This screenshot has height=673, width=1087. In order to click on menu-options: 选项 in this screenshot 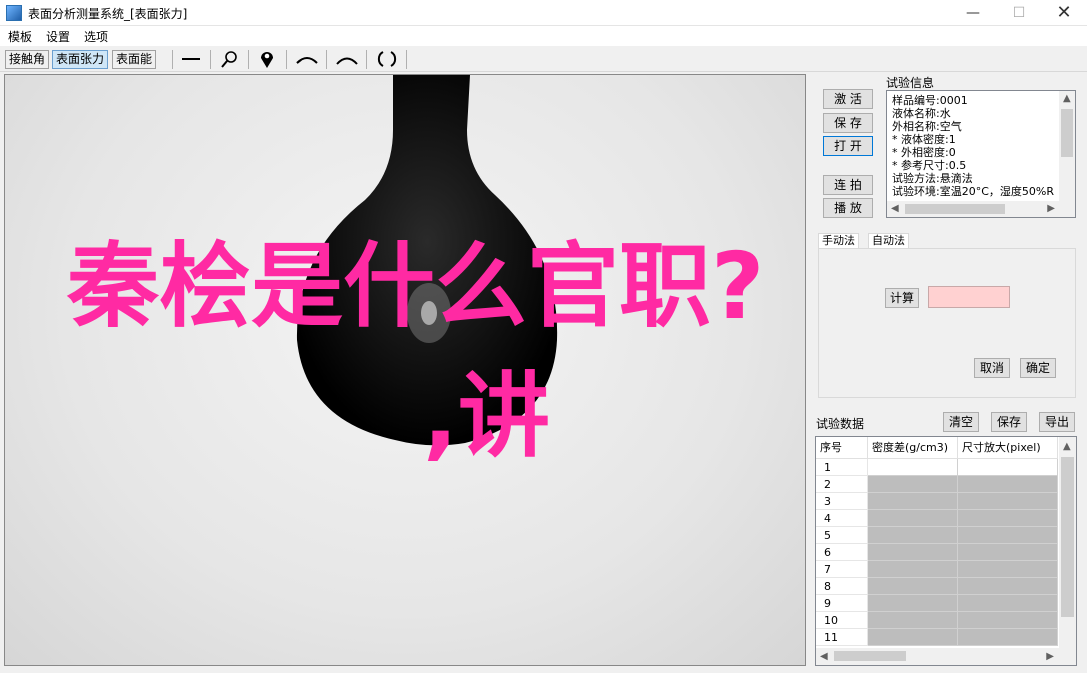, I will do `click(96, 36)`.